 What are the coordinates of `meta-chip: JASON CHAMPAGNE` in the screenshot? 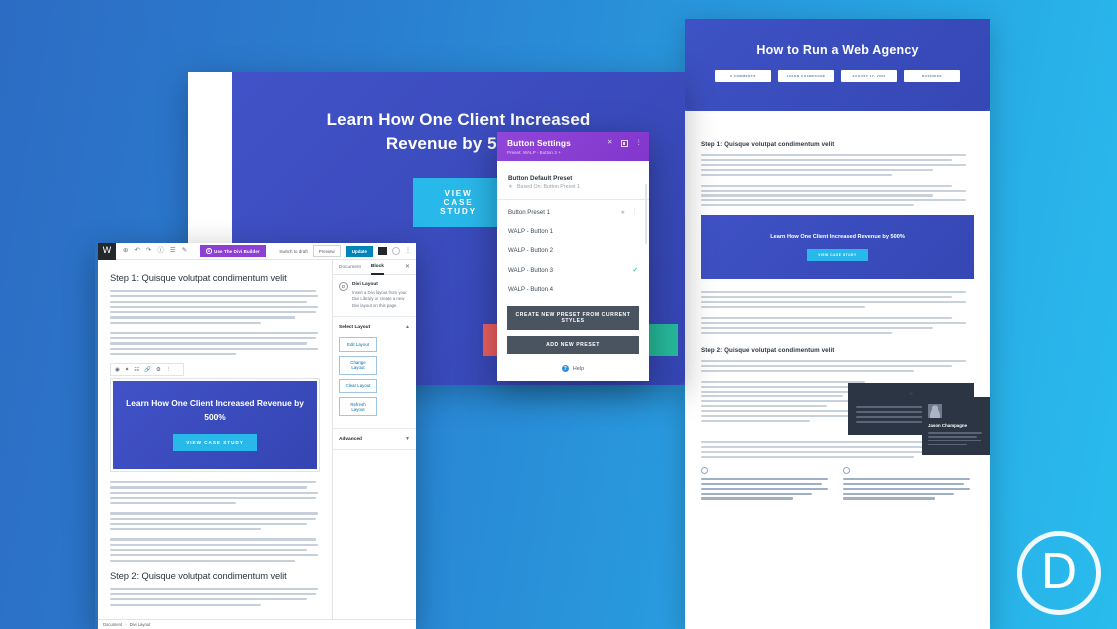 It's located at (806, 76).